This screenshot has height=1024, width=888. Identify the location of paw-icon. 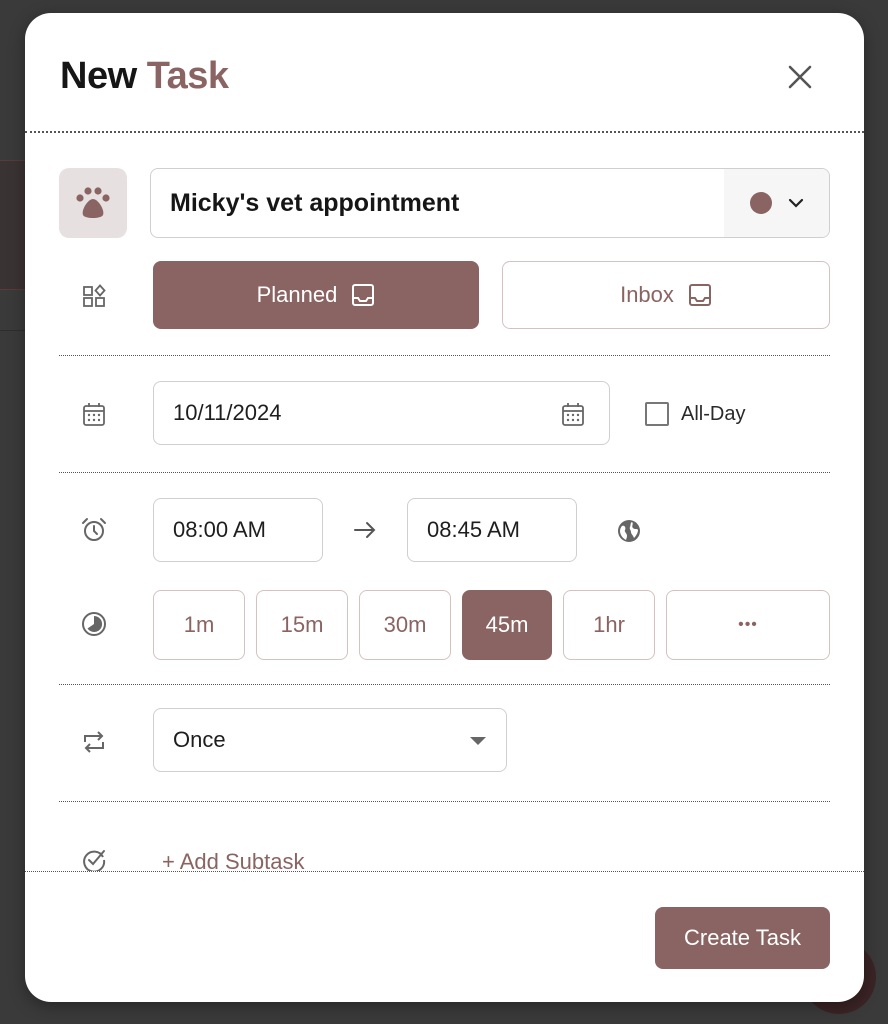
(93, 202).